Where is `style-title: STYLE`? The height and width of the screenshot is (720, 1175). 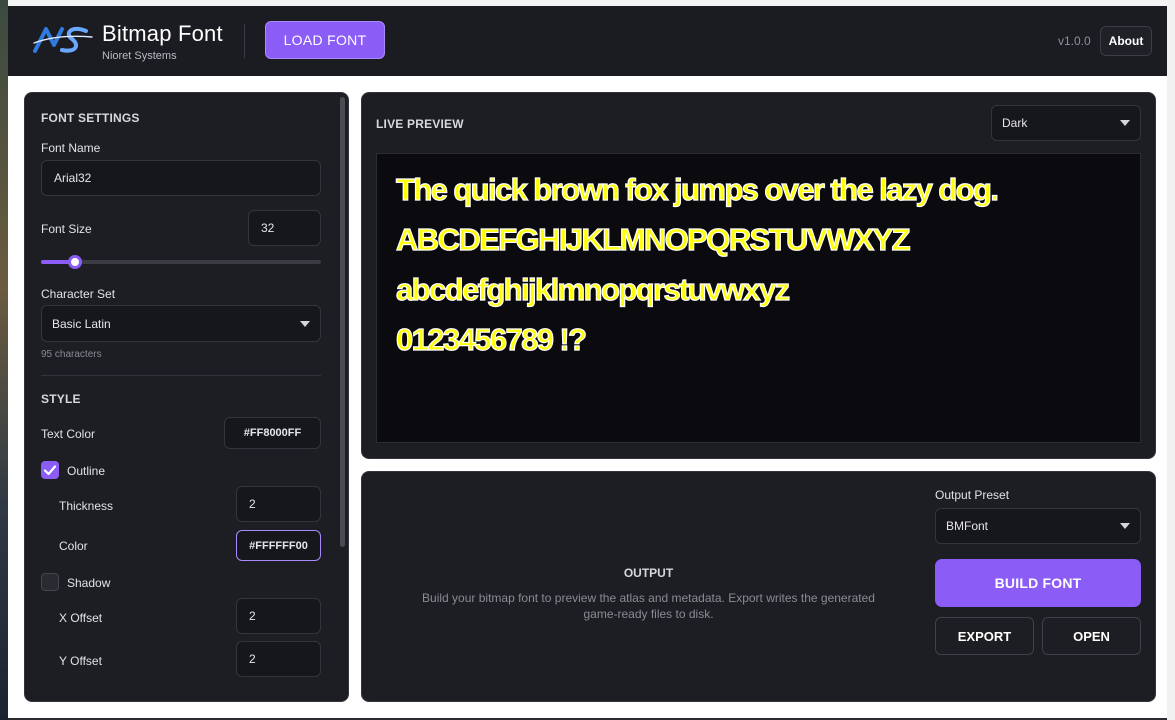
style-title: STYLE is located at coordinates (61, 399).